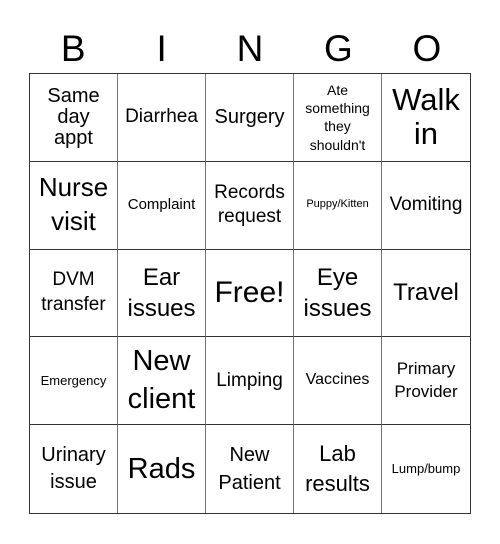  What do you see at coordinates (250, 381) in the screenshot?
I see `bingo-cell: Limping` at bounding box center [250, 381].